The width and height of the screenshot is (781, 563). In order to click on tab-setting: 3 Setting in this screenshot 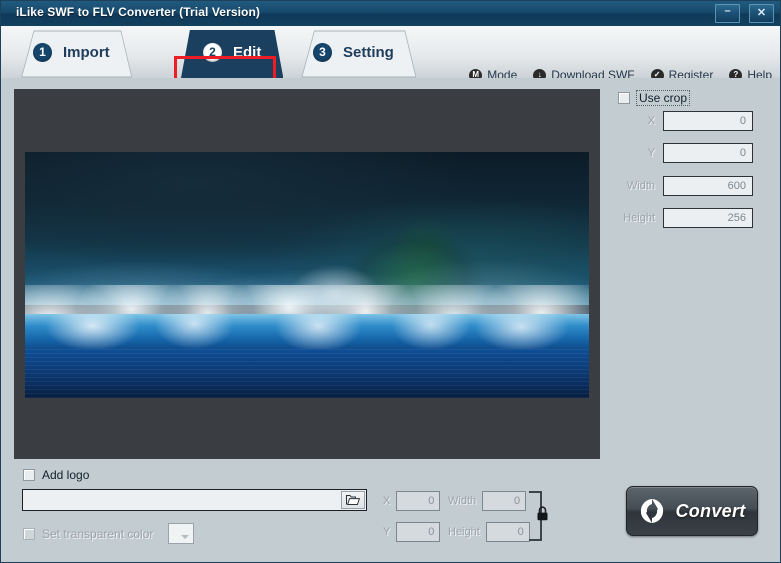, I will do `click(353, 54)`.